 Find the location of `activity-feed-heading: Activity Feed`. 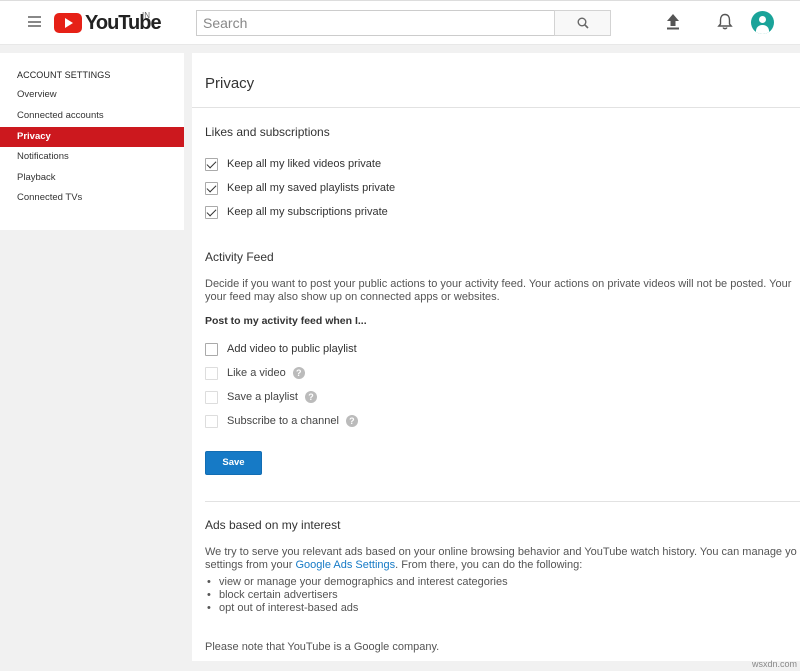

activity-feed-heading: Activity Feed is located at coordinates (239, 257).